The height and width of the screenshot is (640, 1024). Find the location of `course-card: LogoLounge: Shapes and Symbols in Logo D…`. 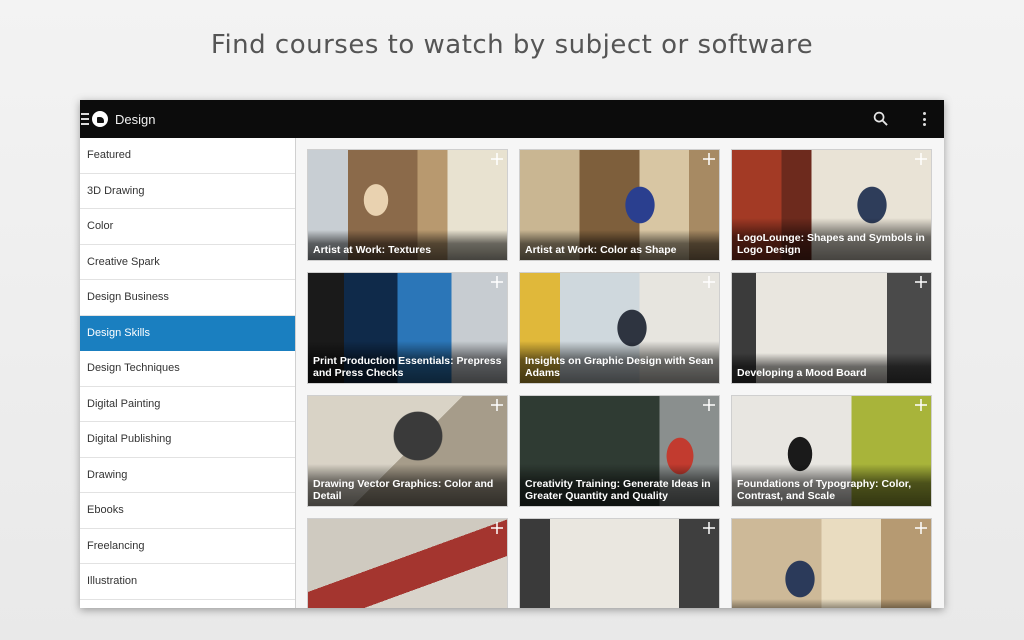

course-card: LogoLounge: Shapes and Symbols in Logo D… is located at coordinates (831, 205).